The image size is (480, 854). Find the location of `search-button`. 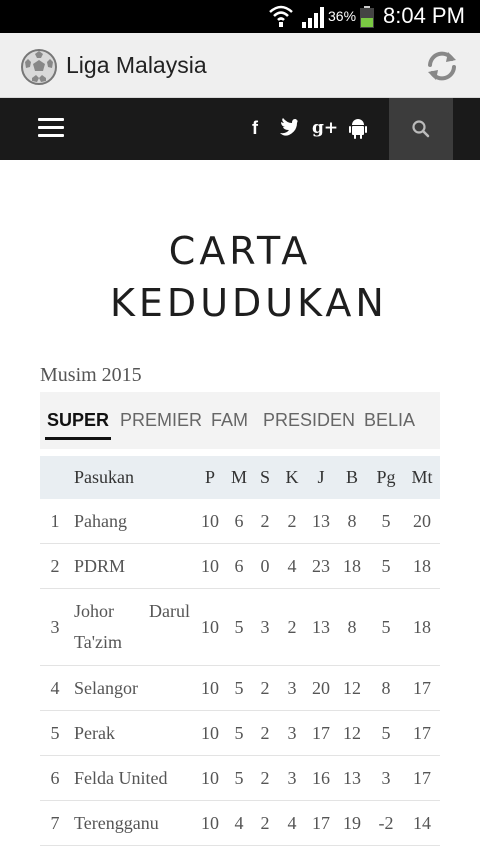

search-button is located at coordinates (421, 129).